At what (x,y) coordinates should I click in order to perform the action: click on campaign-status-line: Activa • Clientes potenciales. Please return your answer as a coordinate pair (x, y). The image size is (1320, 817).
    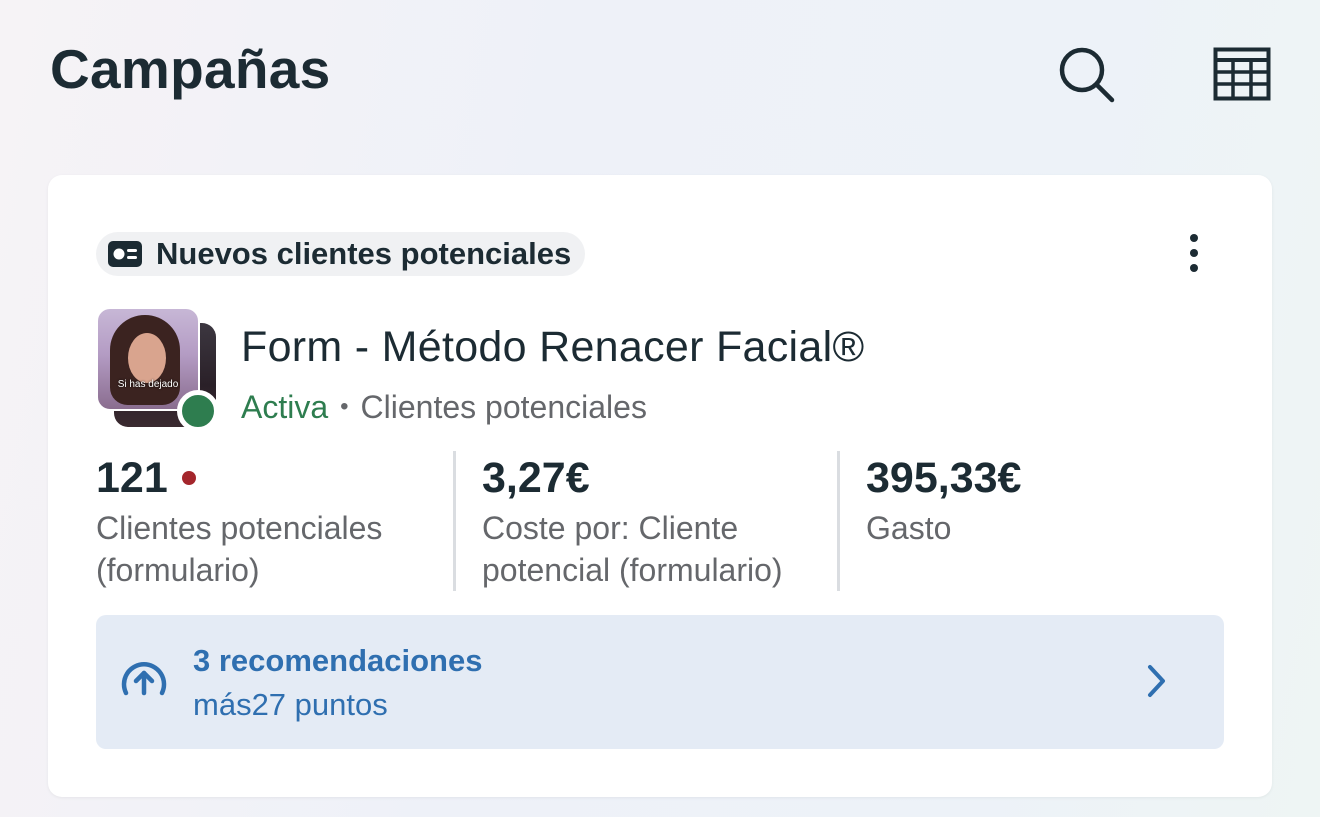
    Looking at the image, I should click on (444, 407).